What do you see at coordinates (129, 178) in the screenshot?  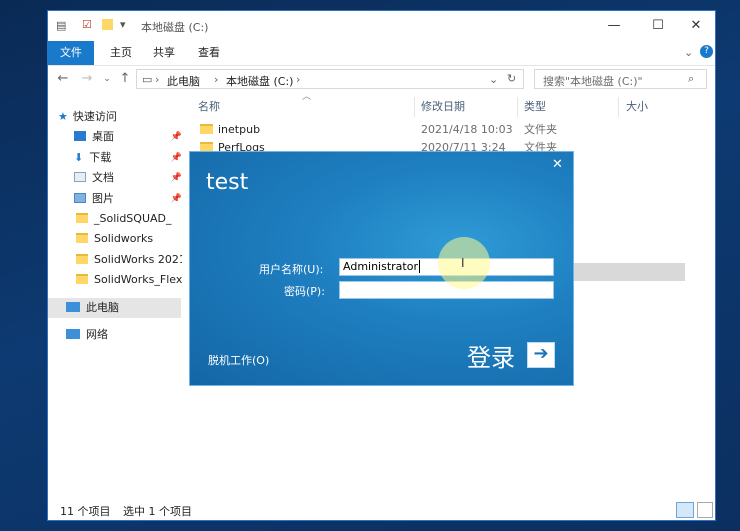 I see `nav-item-documents: 文档 📌` at bounding box center [129, 178].